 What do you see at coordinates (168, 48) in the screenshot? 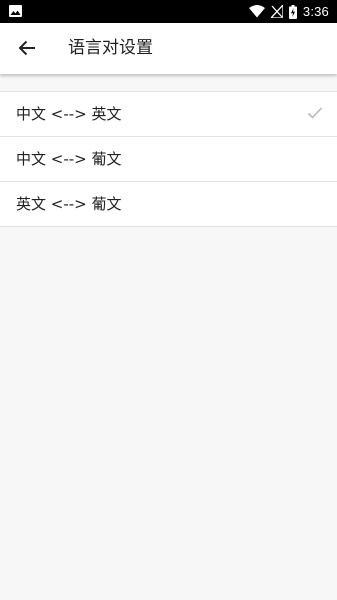
I see `app-bar: 语言对设置` at bounding box center [168, 48].